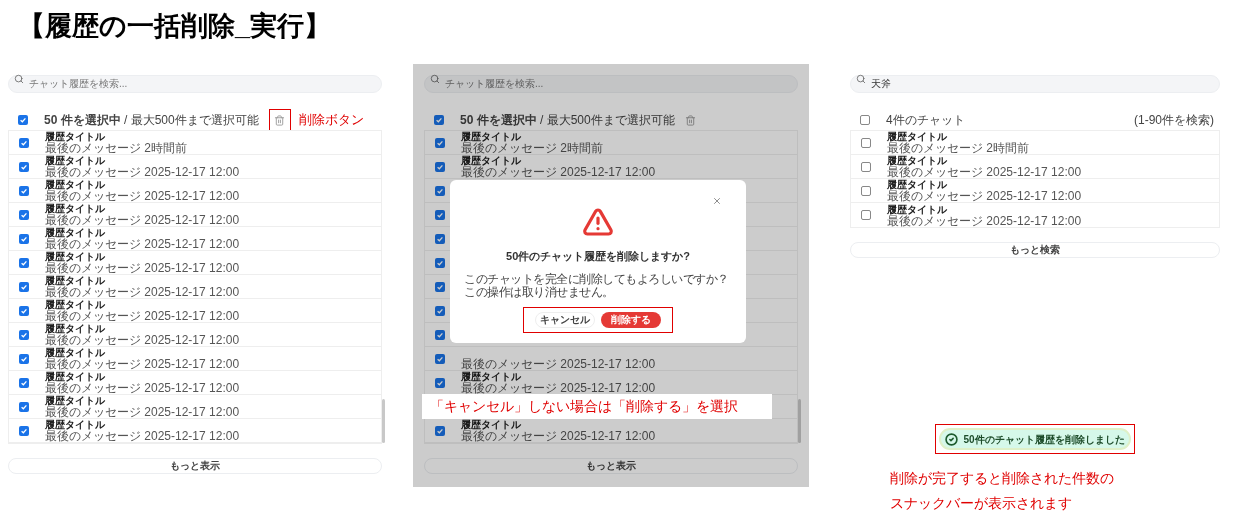  I want to click on check-icon, so click(952, 439).